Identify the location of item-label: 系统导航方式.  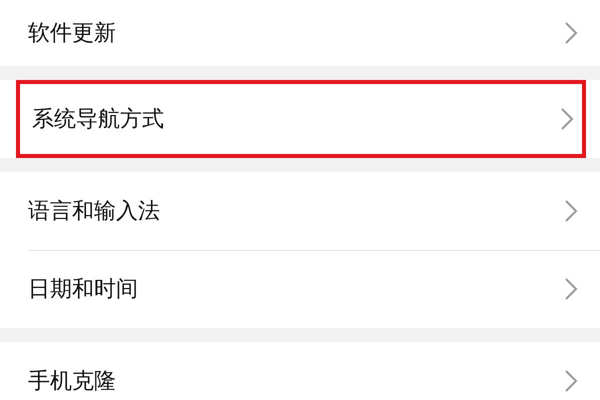
(98, 120).